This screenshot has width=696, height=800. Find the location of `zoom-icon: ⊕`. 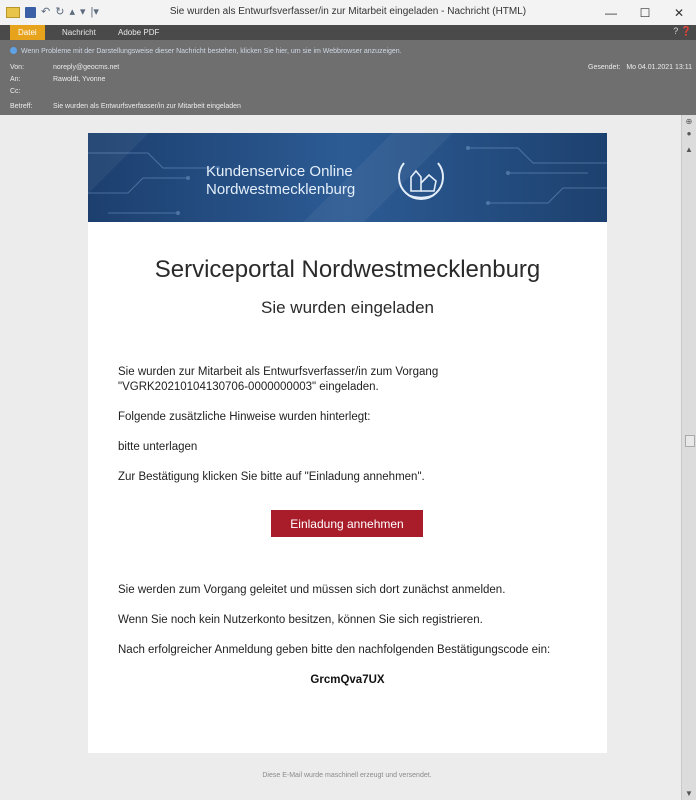

zoom-icon: ⊕ is located at coordinates (689, 121).